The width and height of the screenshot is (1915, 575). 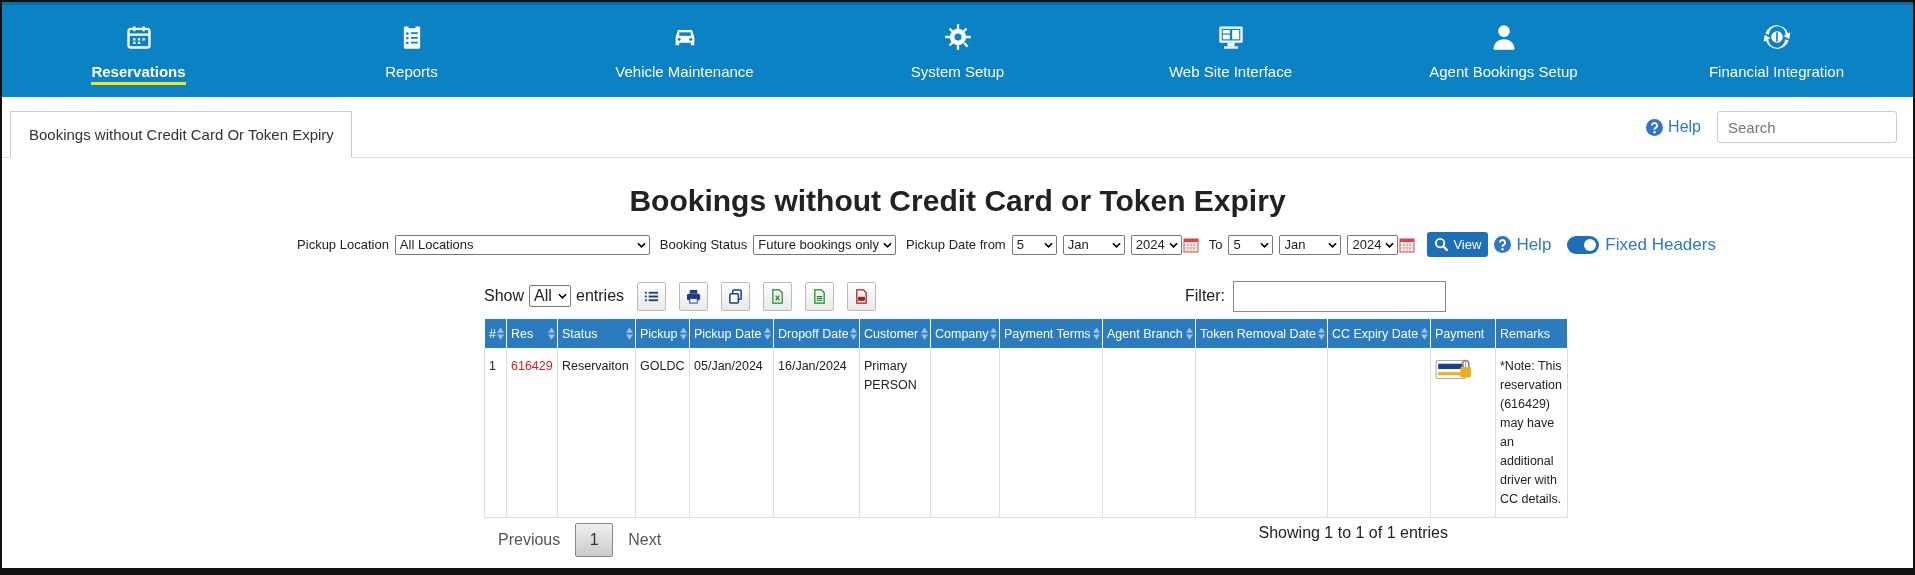 What do you see at coordinates (1339, 296) in the screenshot?
I see `filter-field` at bounding box center [1339, 296].